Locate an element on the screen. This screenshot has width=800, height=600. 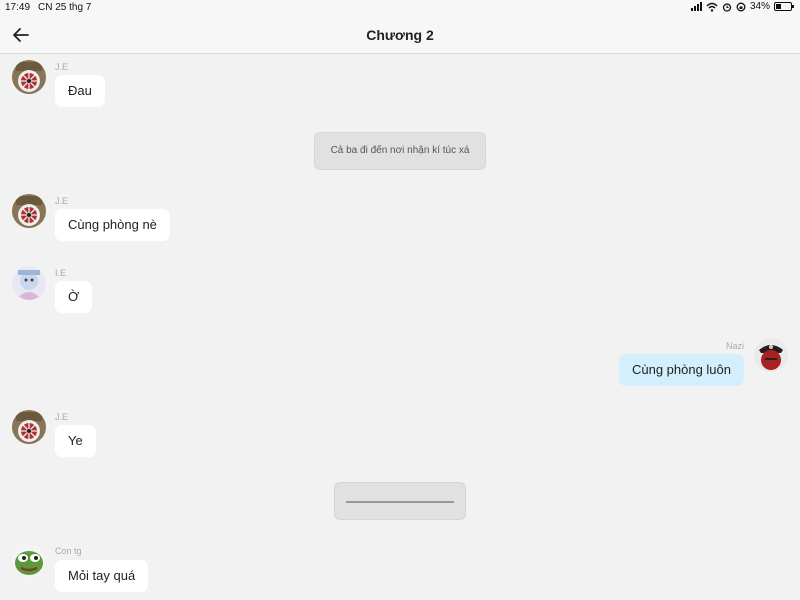
wifi-icon is located at coordinates (712, 7).